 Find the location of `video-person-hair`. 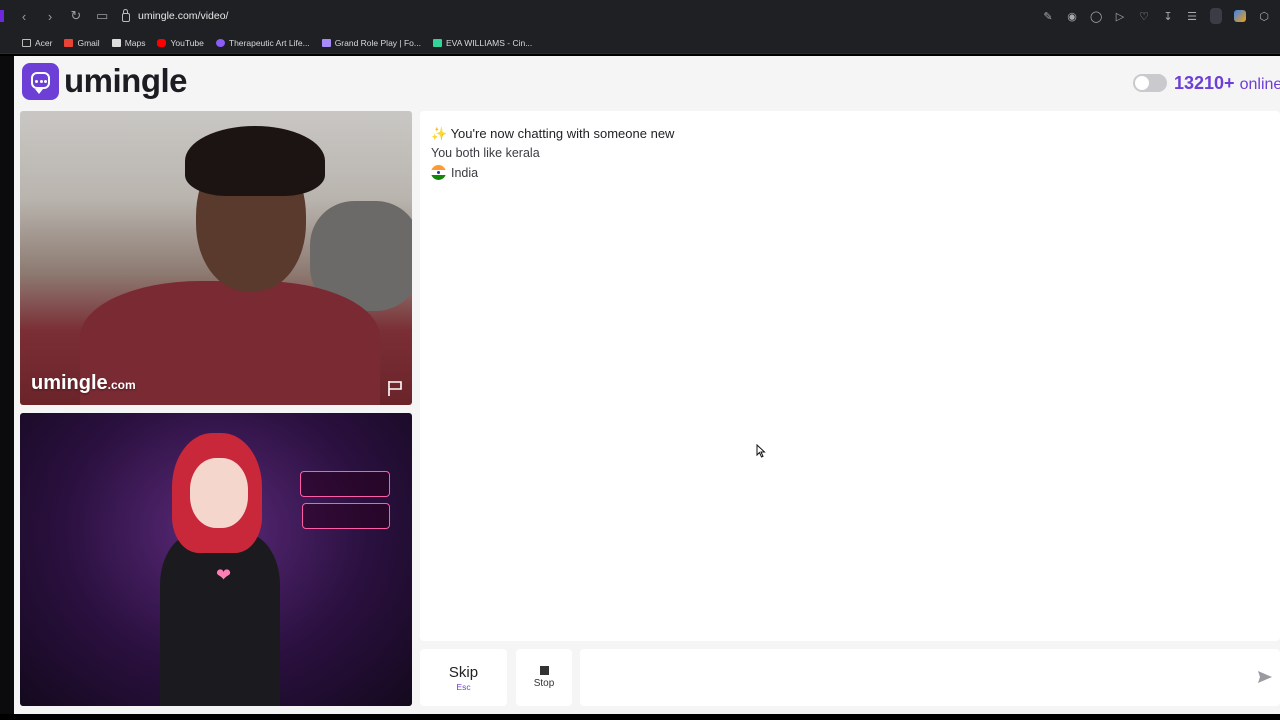

video-person-hair is located at coordinates (255, 161).